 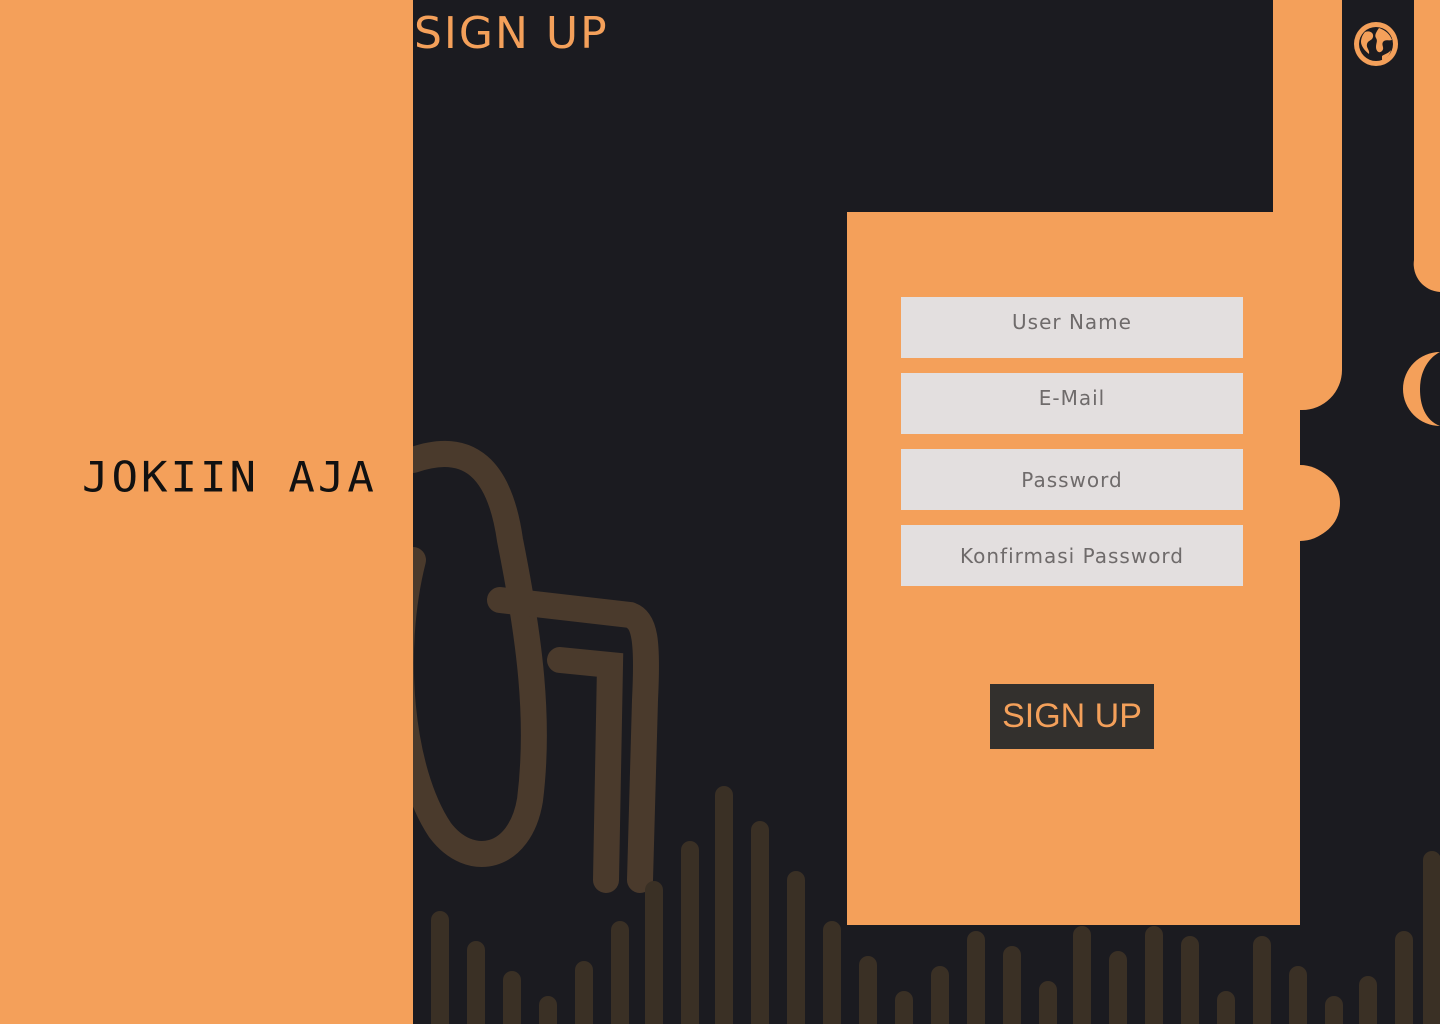 I want to click on signup-button: SIGN UP, so click(x=1072, y=716).